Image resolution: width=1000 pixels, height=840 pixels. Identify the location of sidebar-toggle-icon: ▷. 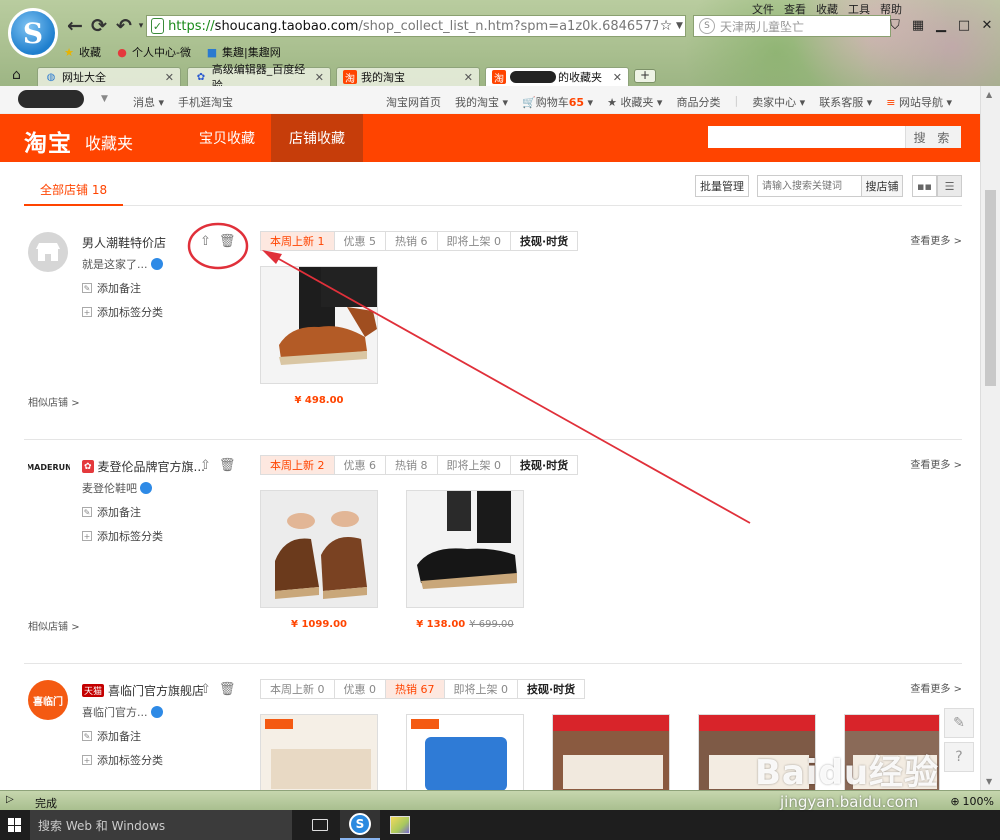
(10, 799).